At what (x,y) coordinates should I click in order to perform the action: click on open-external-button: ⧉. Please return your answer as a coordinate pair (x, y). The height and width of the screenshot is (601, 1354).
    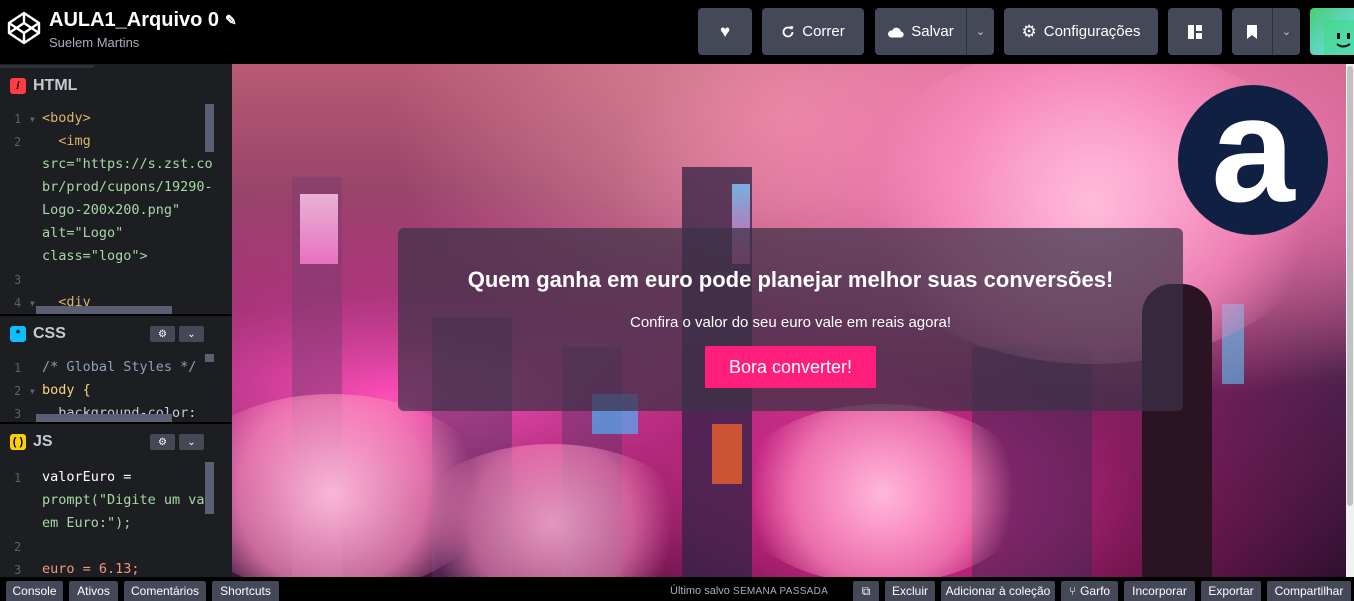
    Looking at the image, I should click on (866, 591).